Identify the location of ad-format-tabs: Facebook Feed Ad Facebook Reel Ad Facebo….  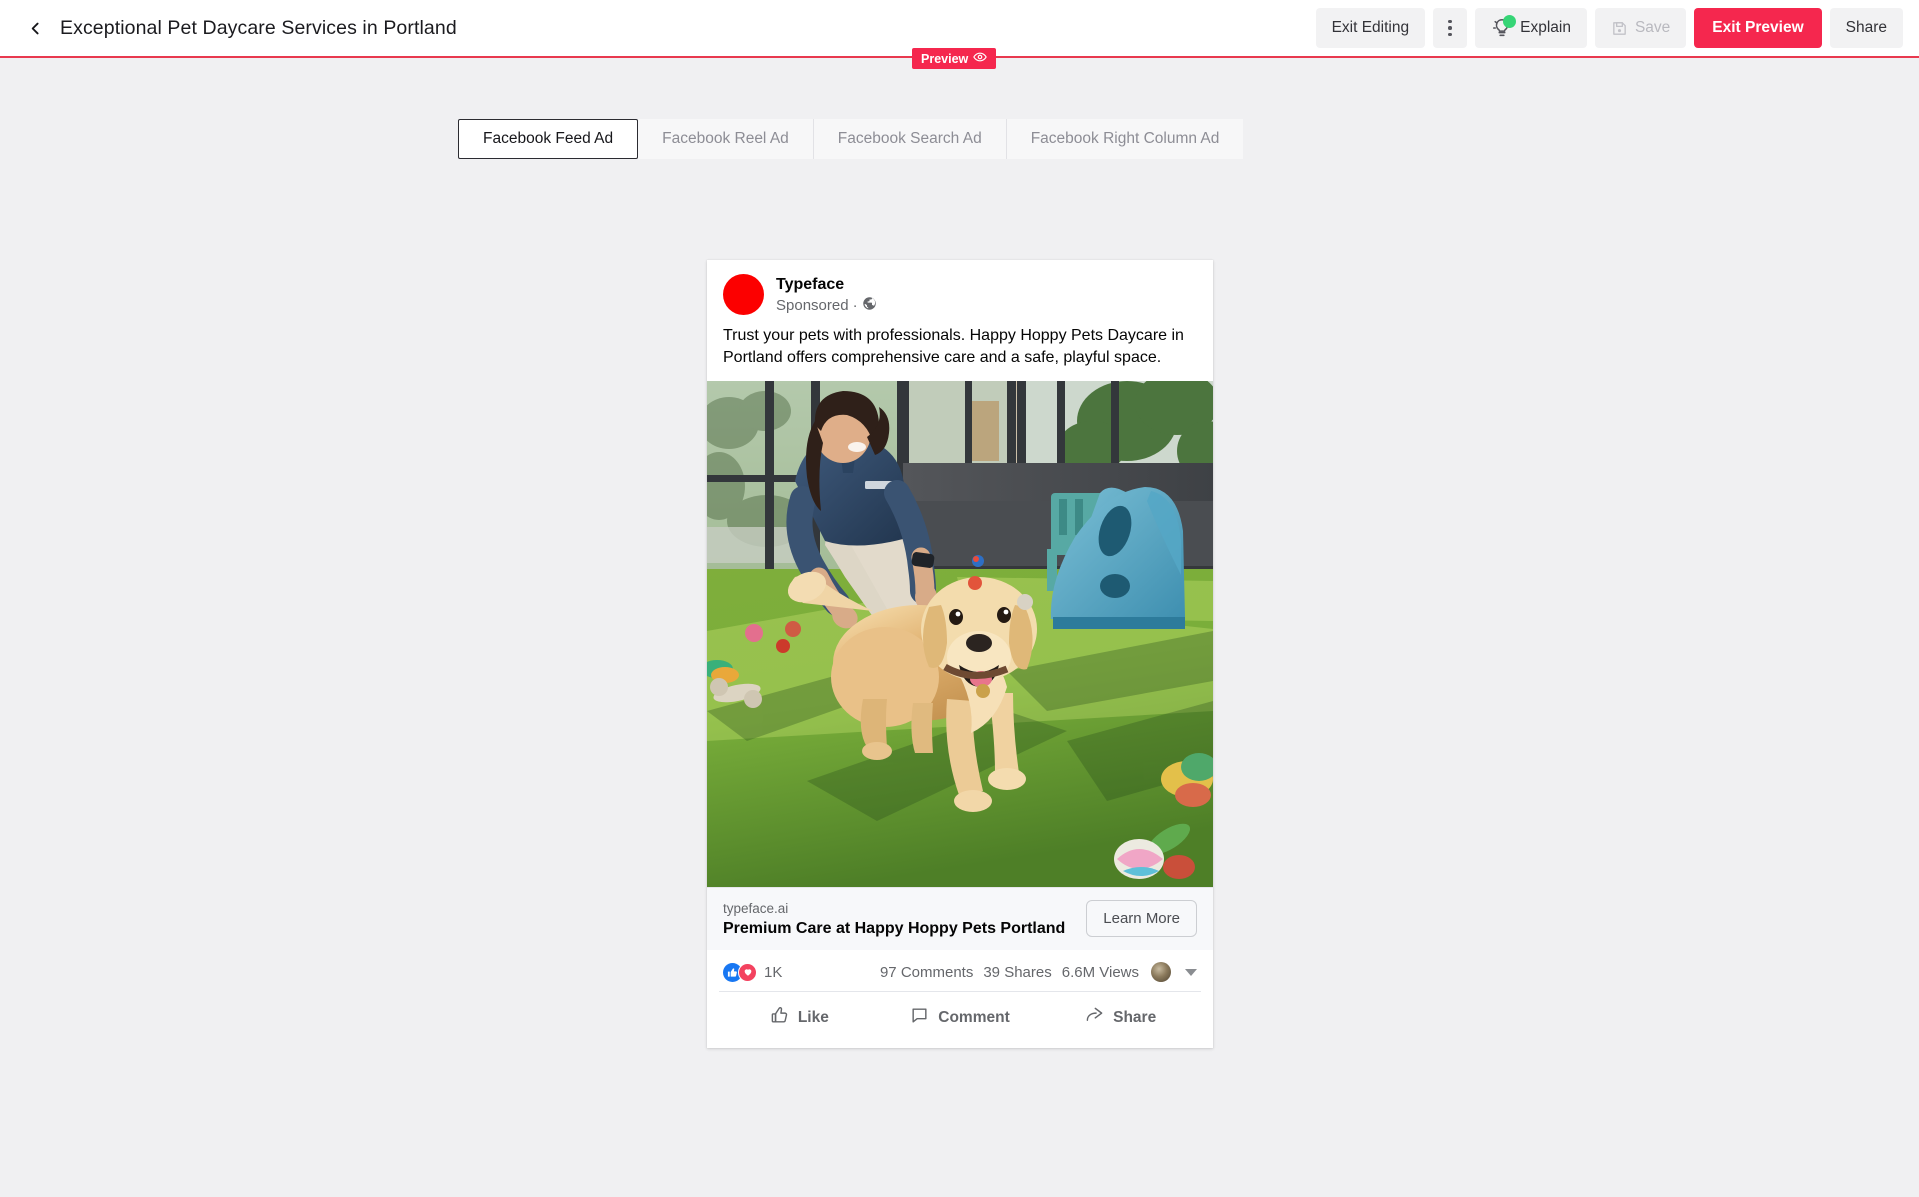
(851, 139).